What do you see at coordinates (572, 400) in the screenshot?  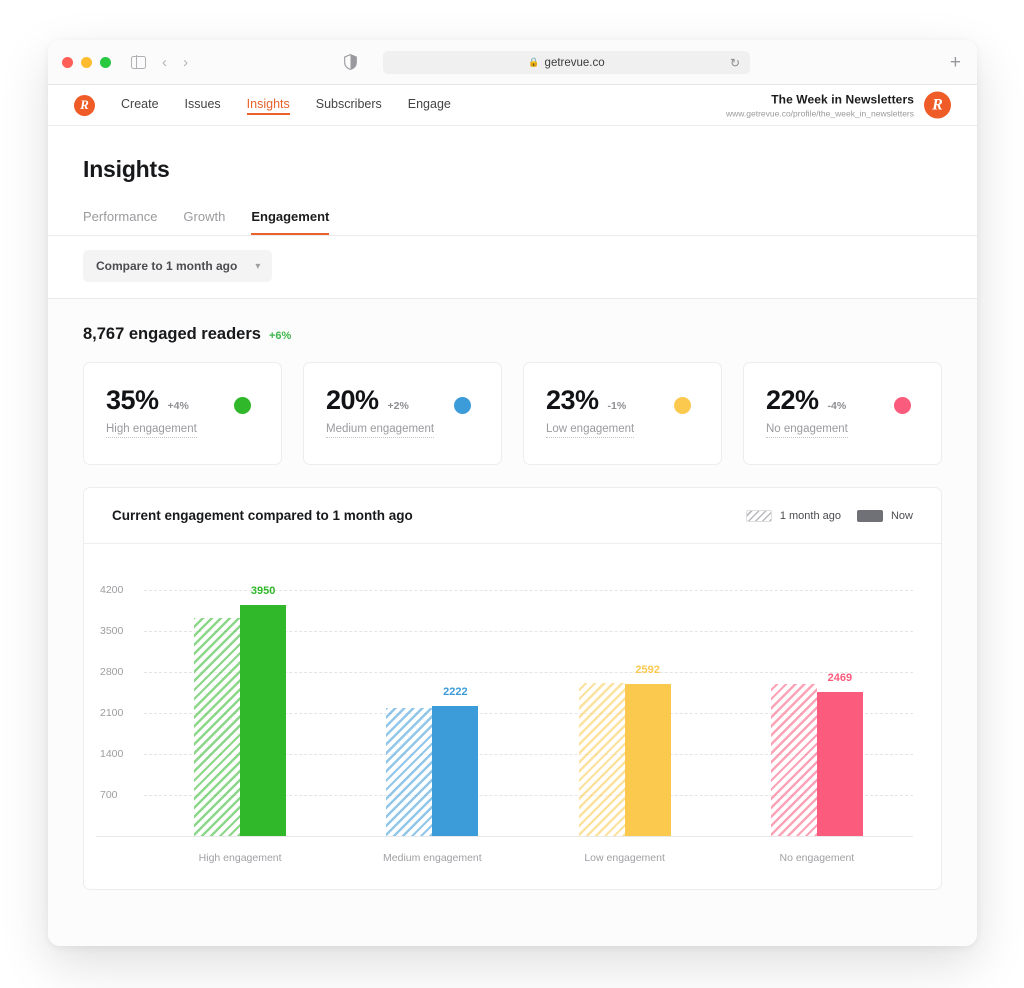 I see `stat-percent: 23%` at bounding box center [572, 400].